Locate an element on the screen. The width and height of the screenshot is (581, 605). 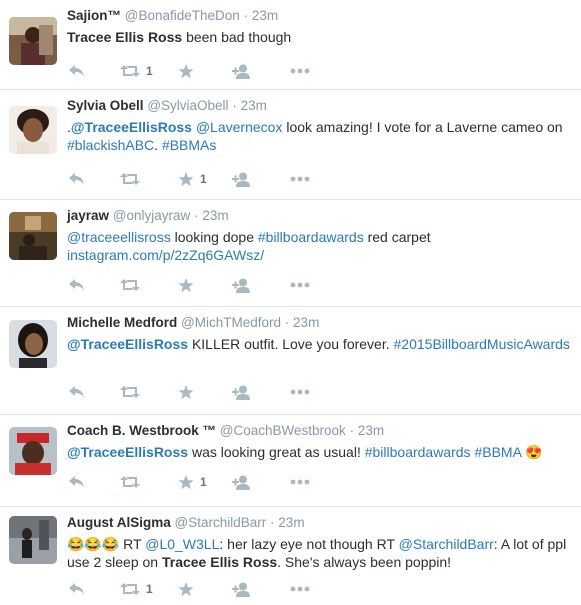
display-name: Sajion™ is located at coordinates (94, 15).